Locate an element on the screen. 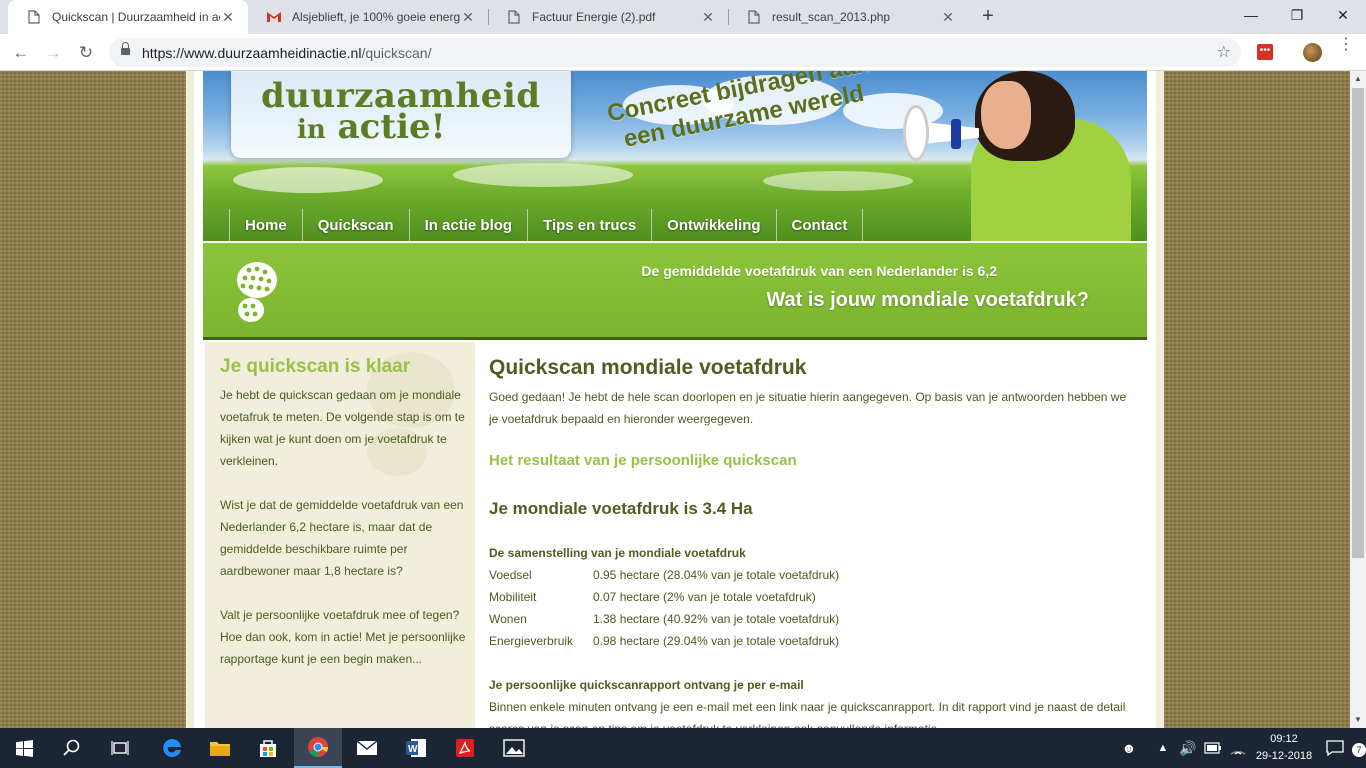  photos-icon is located at coordinates (514, 748).